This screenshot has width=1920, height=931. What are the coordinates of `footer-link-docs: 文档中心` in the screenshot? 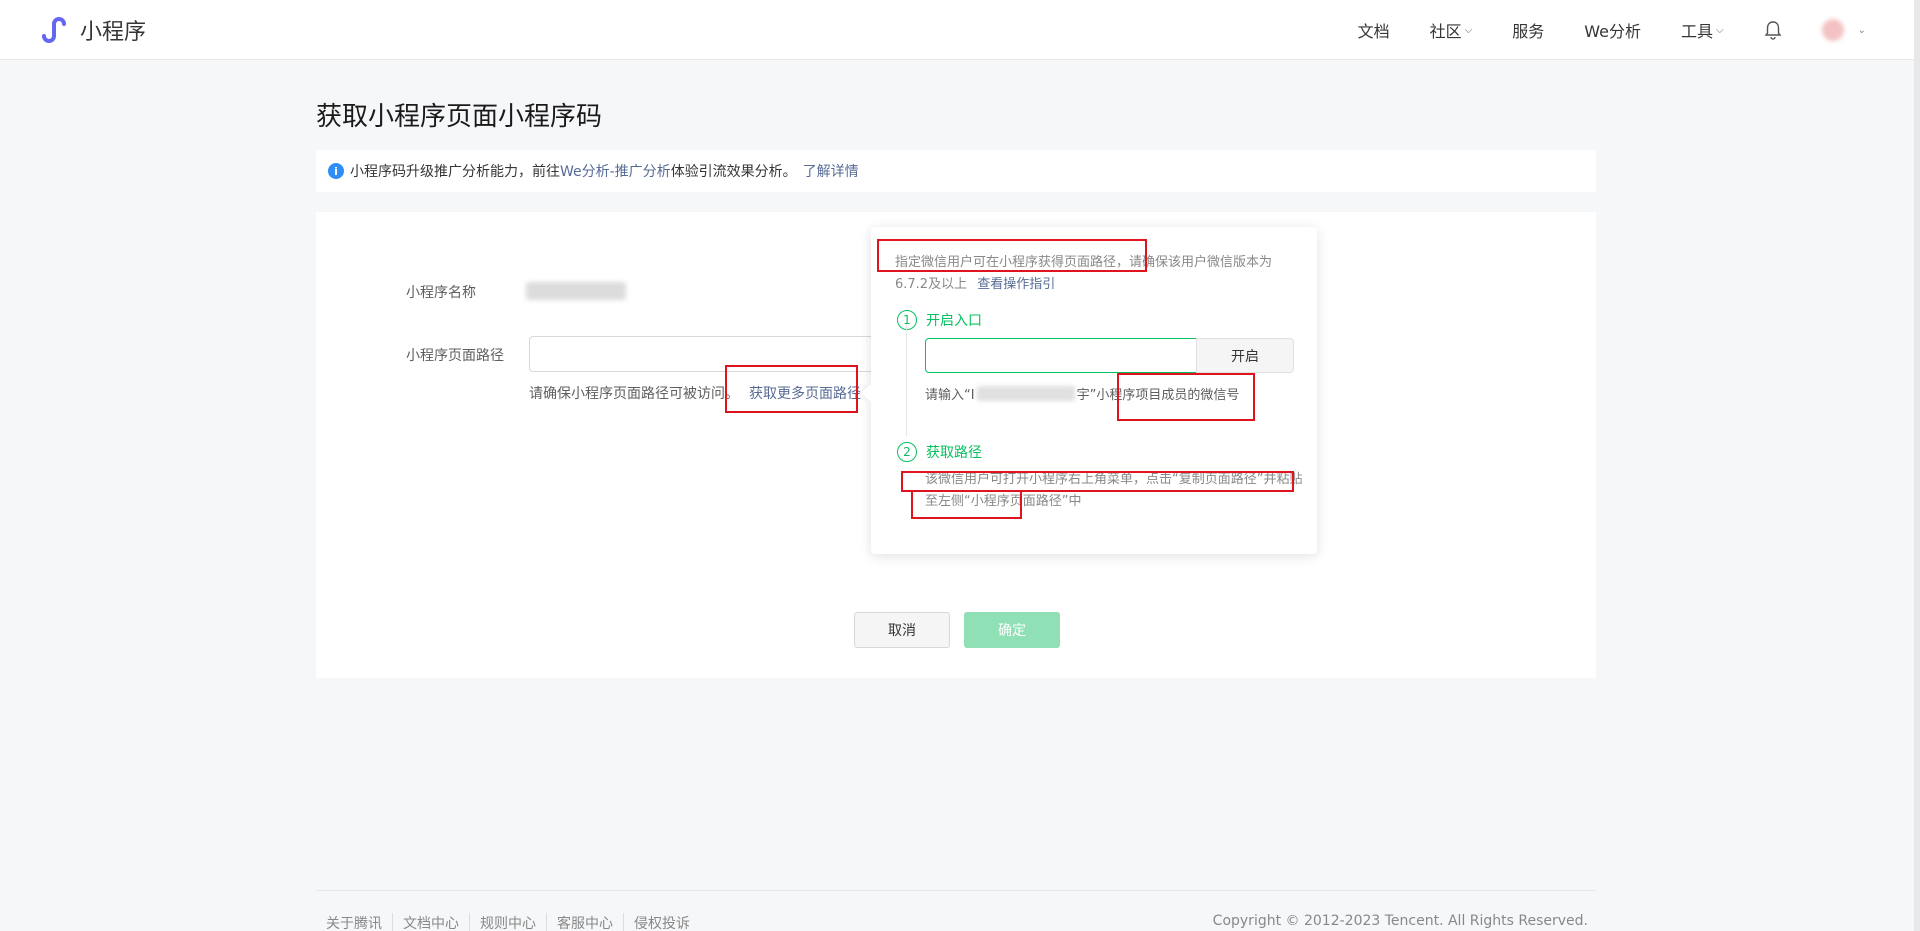 It's located at (430, 922).